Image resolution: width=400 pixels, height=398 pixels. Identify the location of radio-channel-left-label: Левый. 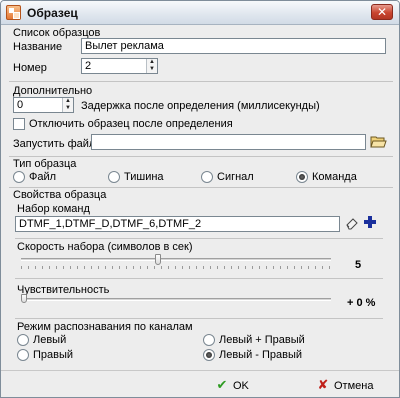
(50, 340).